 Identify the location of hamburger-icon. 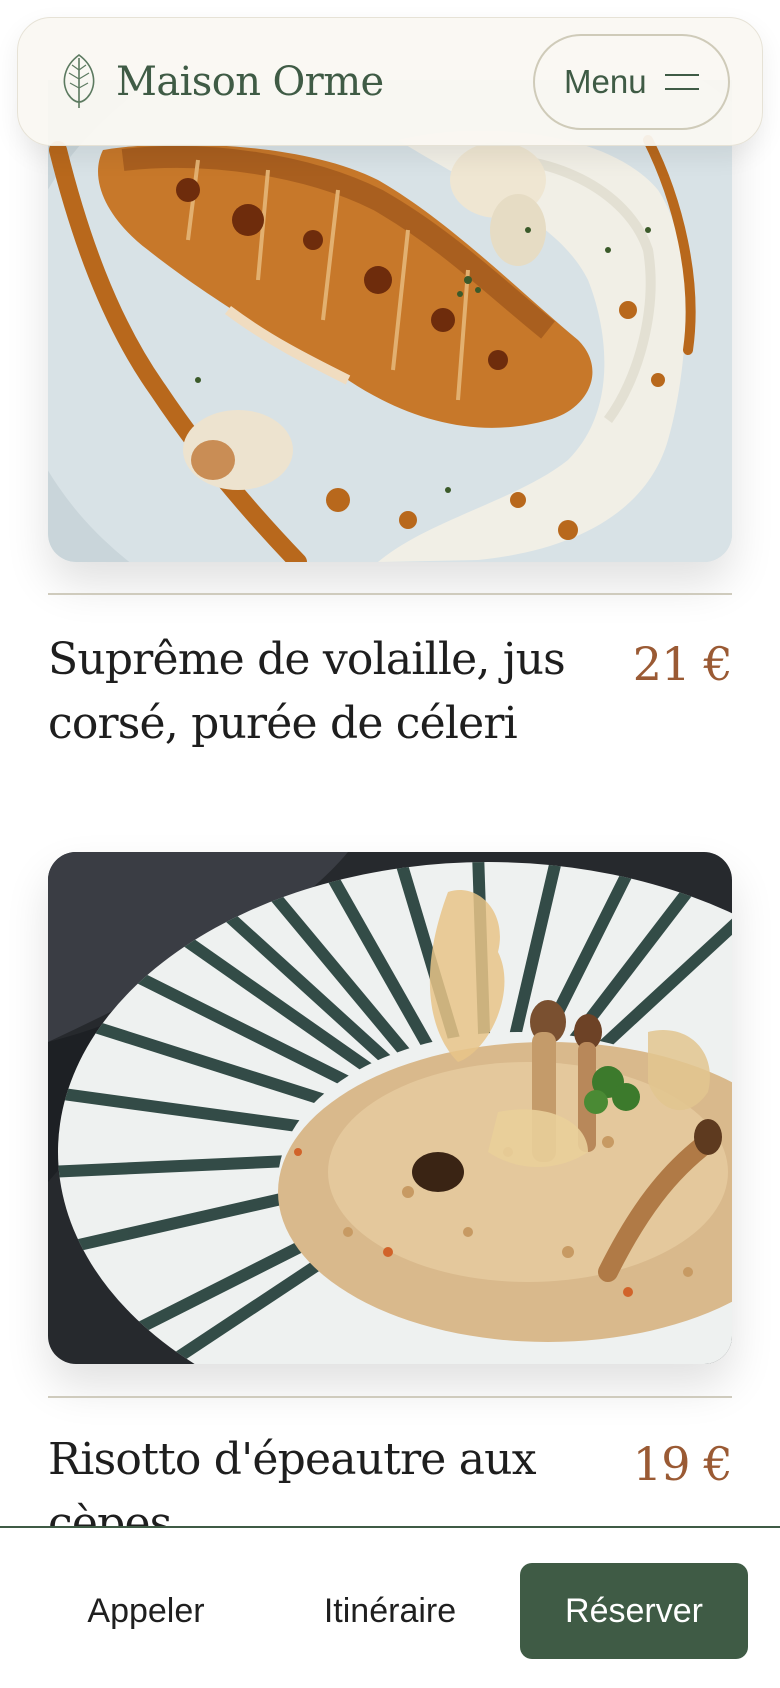
(681, 82).